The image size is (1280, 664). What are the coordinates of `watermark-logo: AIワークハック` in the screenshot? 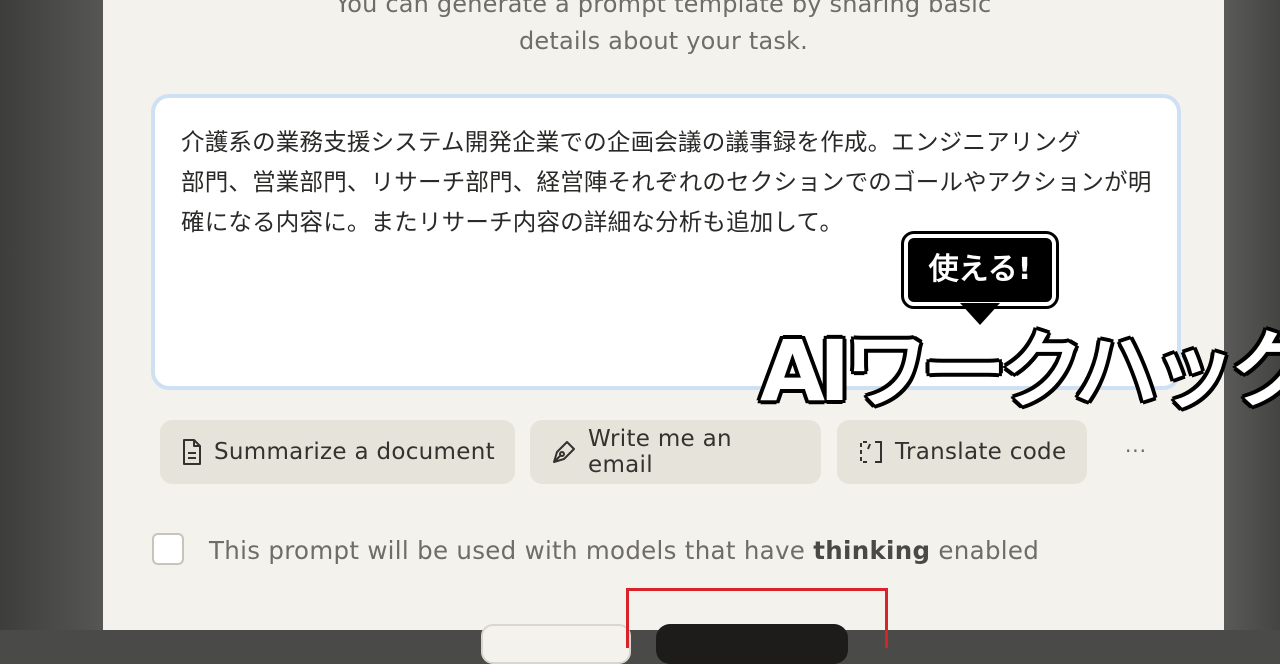 It's located at (1019, 371).